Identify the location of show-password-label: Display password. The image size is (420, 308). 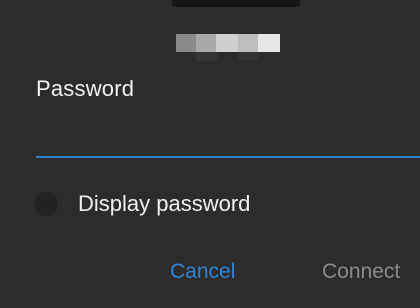
(164, 203).